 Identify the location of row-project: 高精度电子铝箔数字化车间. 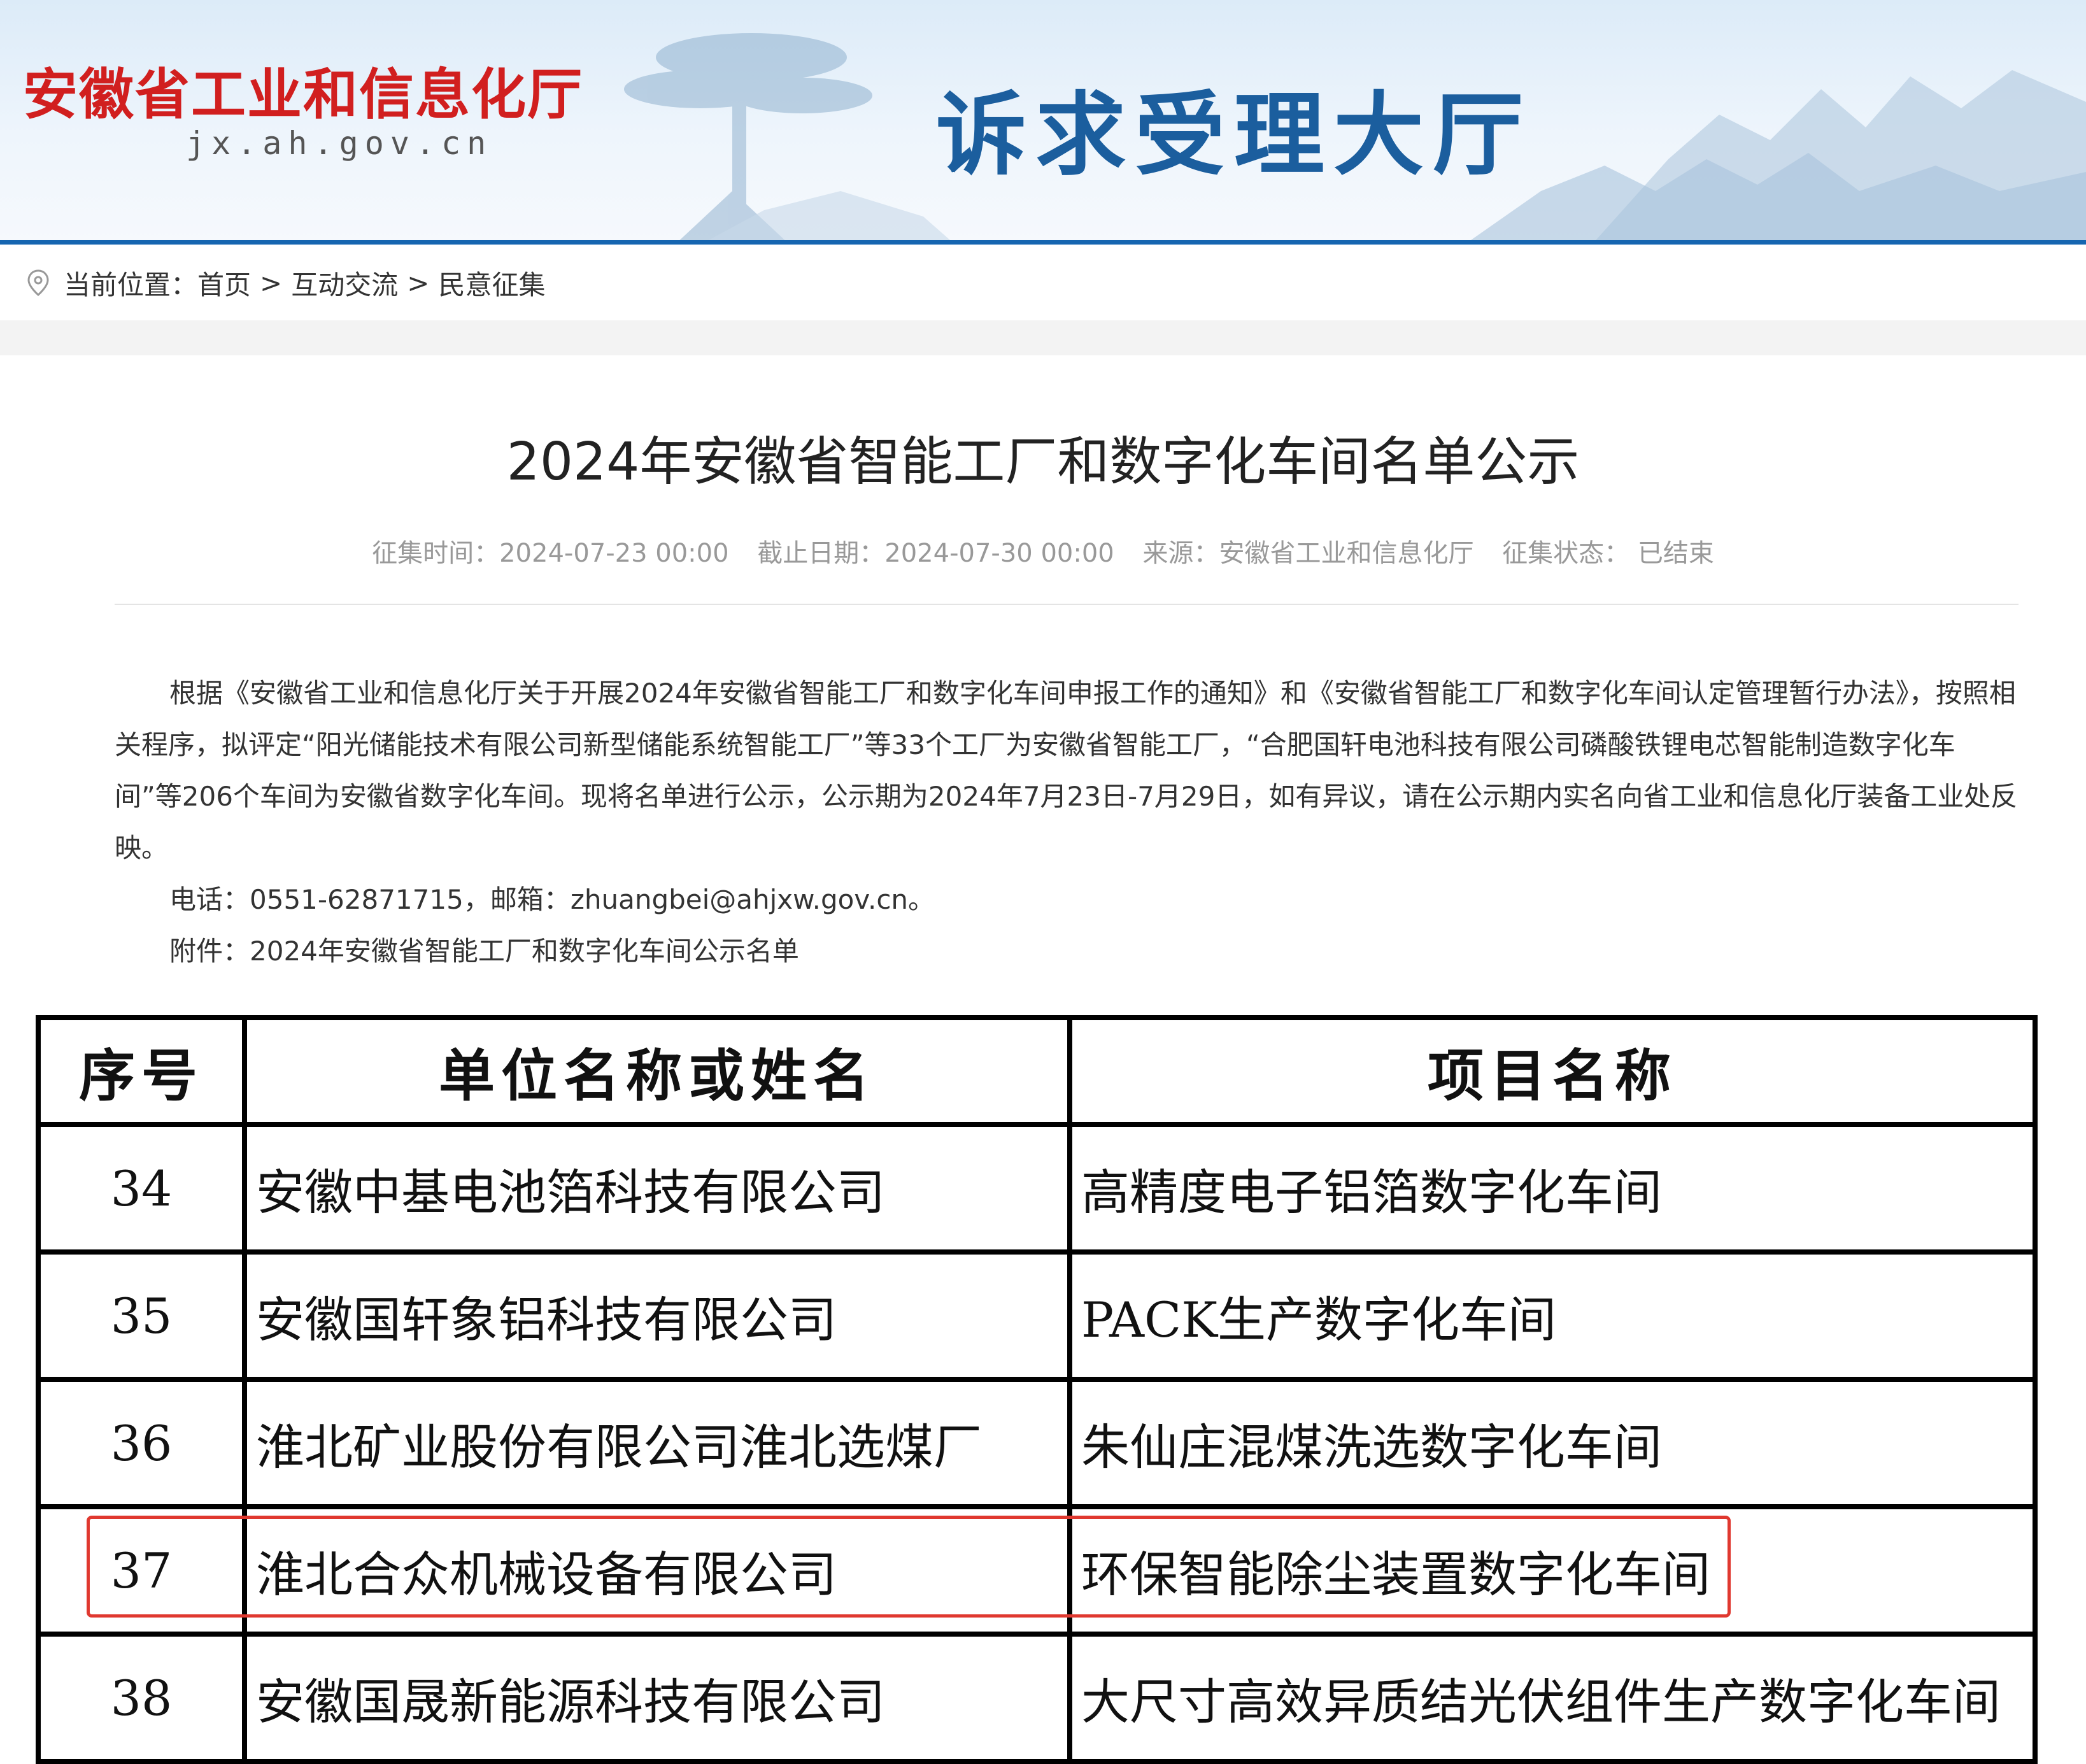
(1552, 1188).